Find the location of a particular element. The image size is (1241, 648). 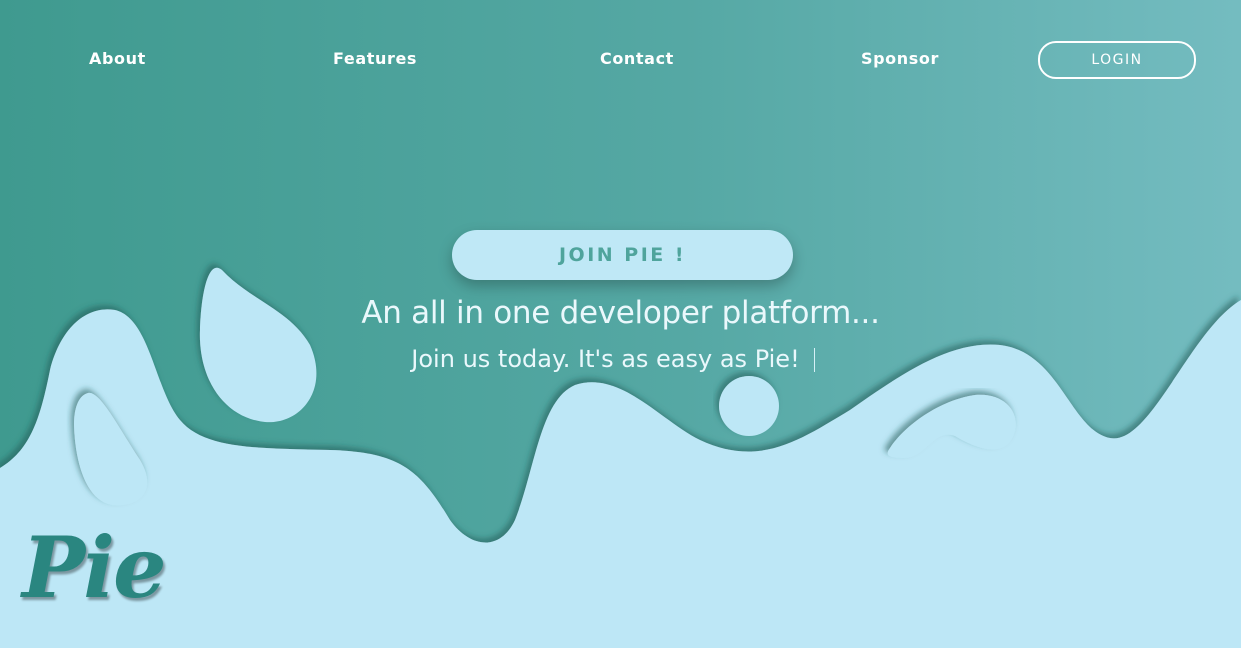

nav-link-contact: Contact is located at coordinates (637, 58).